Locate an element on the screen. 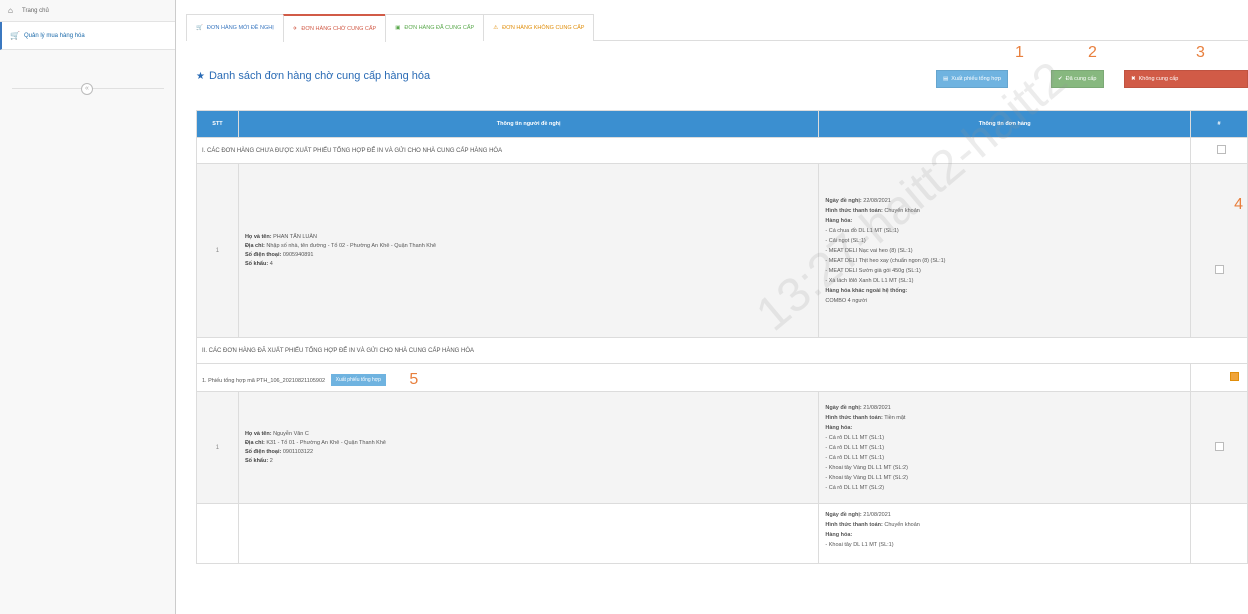 Image resolution: width=1248 pixels, height=614 pixels. export-summary-button: ▤ Xuất phiếu tổng hợp is located at coordinates (972, 79).